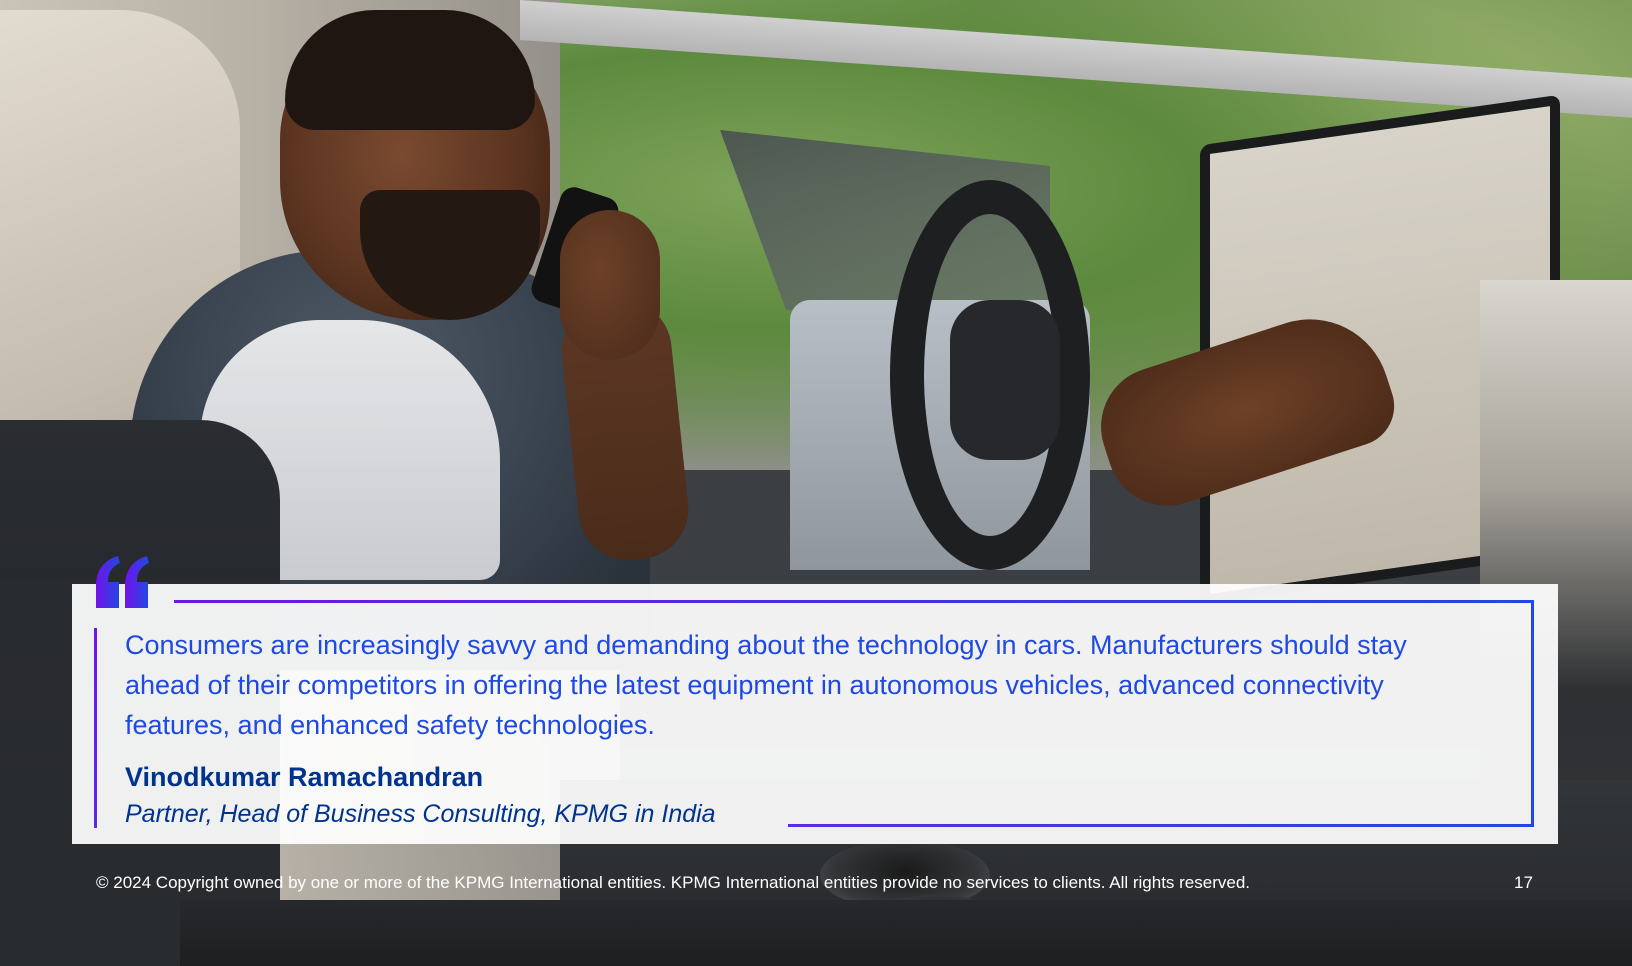  What do you see at coordinates (410, 70) in the screenshot?
I see `person-hair` at bounding box center [410, 70].